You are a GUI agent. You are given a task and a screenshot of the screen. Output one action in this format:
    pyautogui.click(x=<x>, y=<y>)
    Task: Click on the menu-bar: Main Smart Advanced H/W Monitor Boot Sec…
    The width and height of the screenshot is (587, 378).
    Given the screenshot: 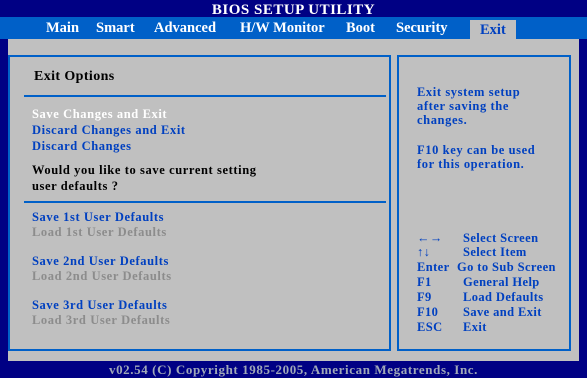 What is the action you would take?
    pyautogui.click(x=293, y=28)
    